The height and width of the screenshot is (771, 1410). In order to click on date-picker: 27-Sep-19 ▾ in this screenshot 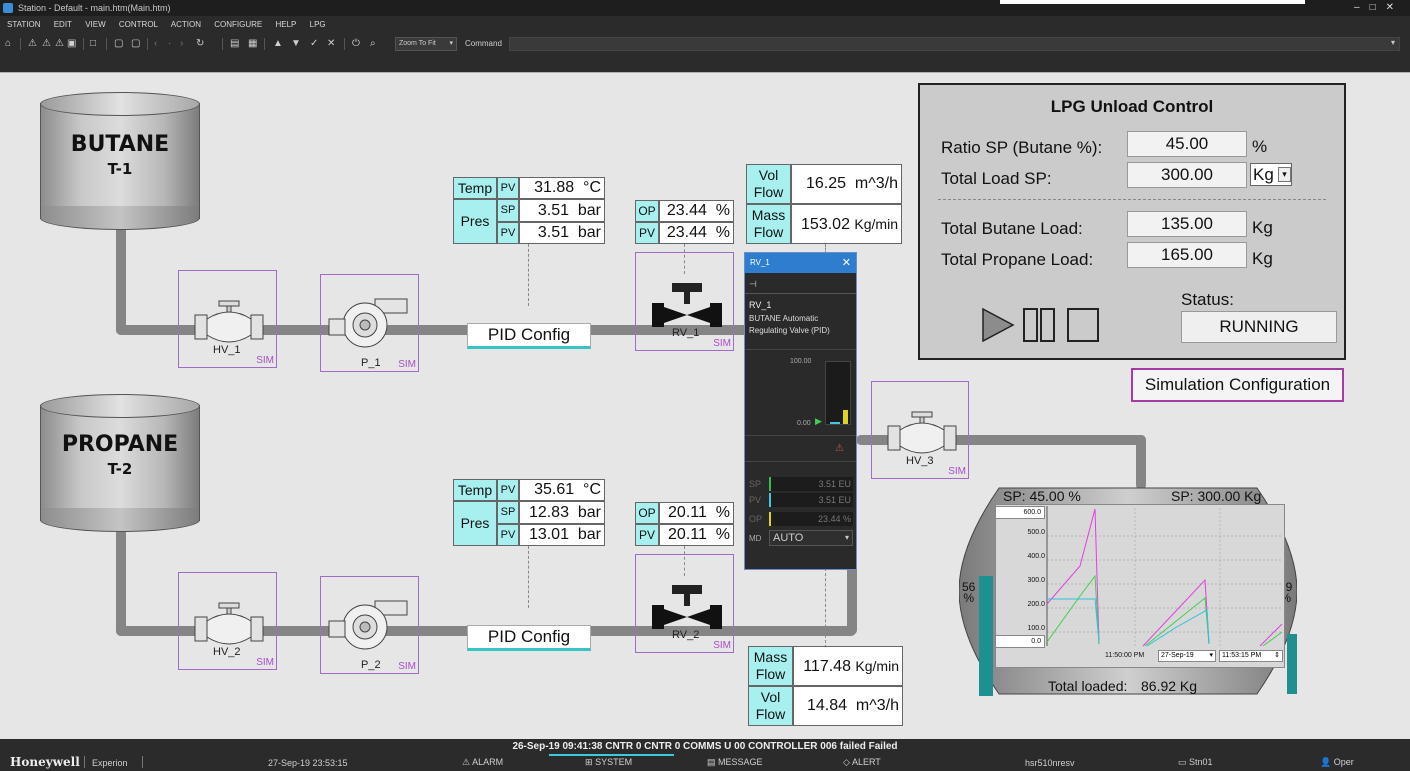, I will do `click(1187, 656)`.